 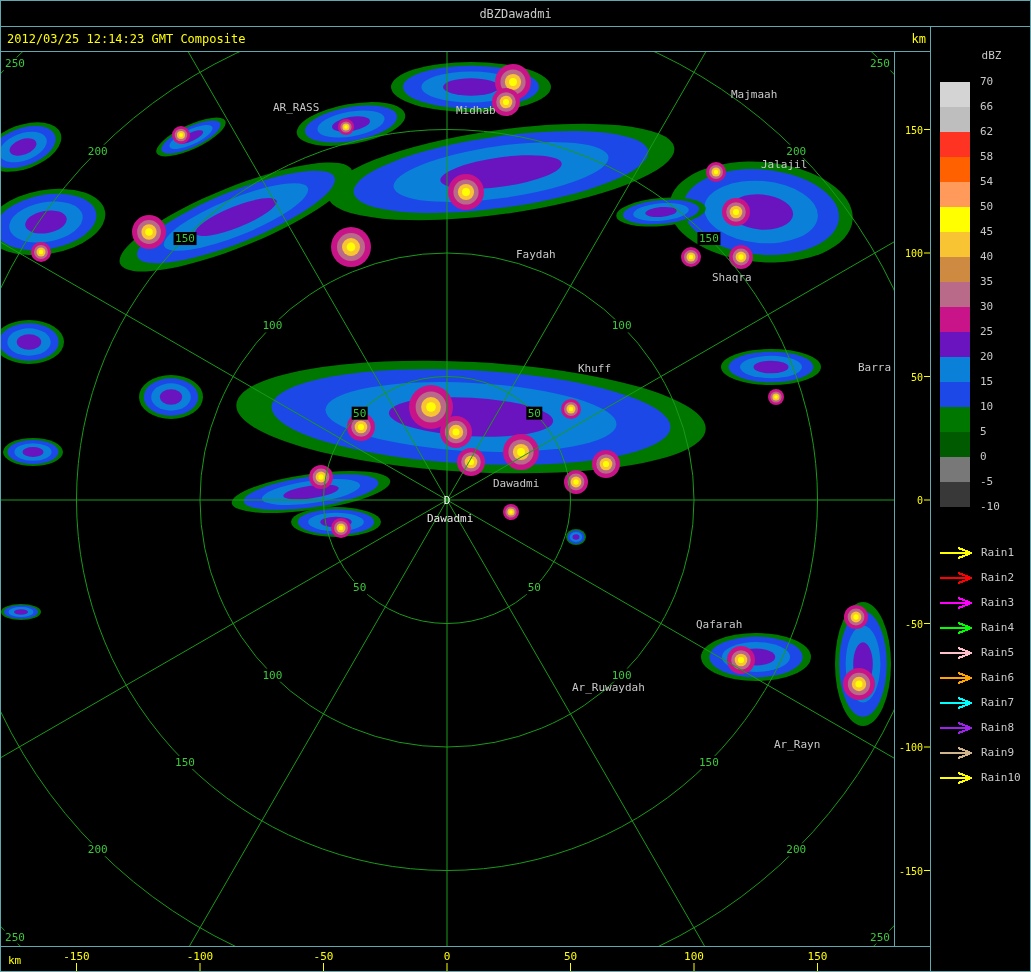 What do you see at coordinates (784, 164) in the screenshot?
I see `place-label: Jalajil` at bounding box center [784, 164].